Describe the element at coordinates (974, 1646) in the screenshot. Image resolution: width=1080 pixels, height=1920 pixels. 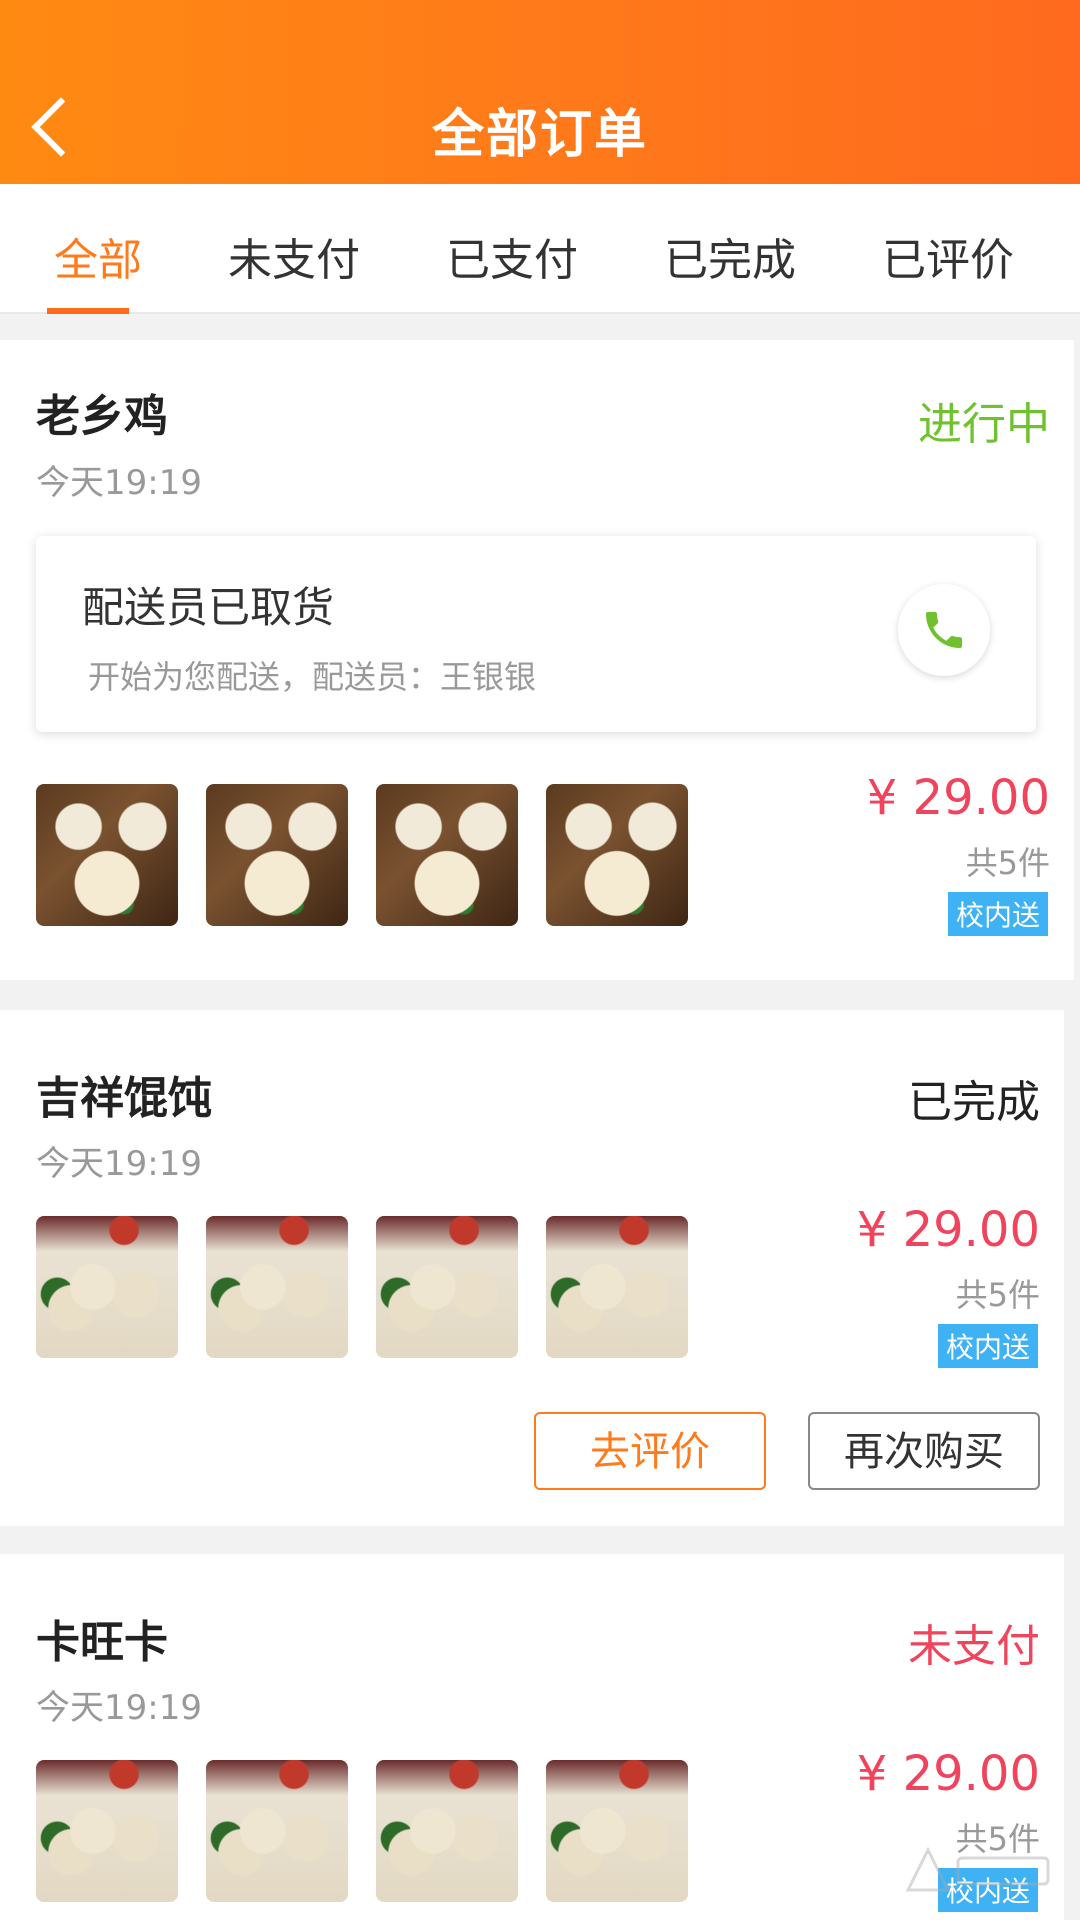
I see `order-status: 未支付` at that location.